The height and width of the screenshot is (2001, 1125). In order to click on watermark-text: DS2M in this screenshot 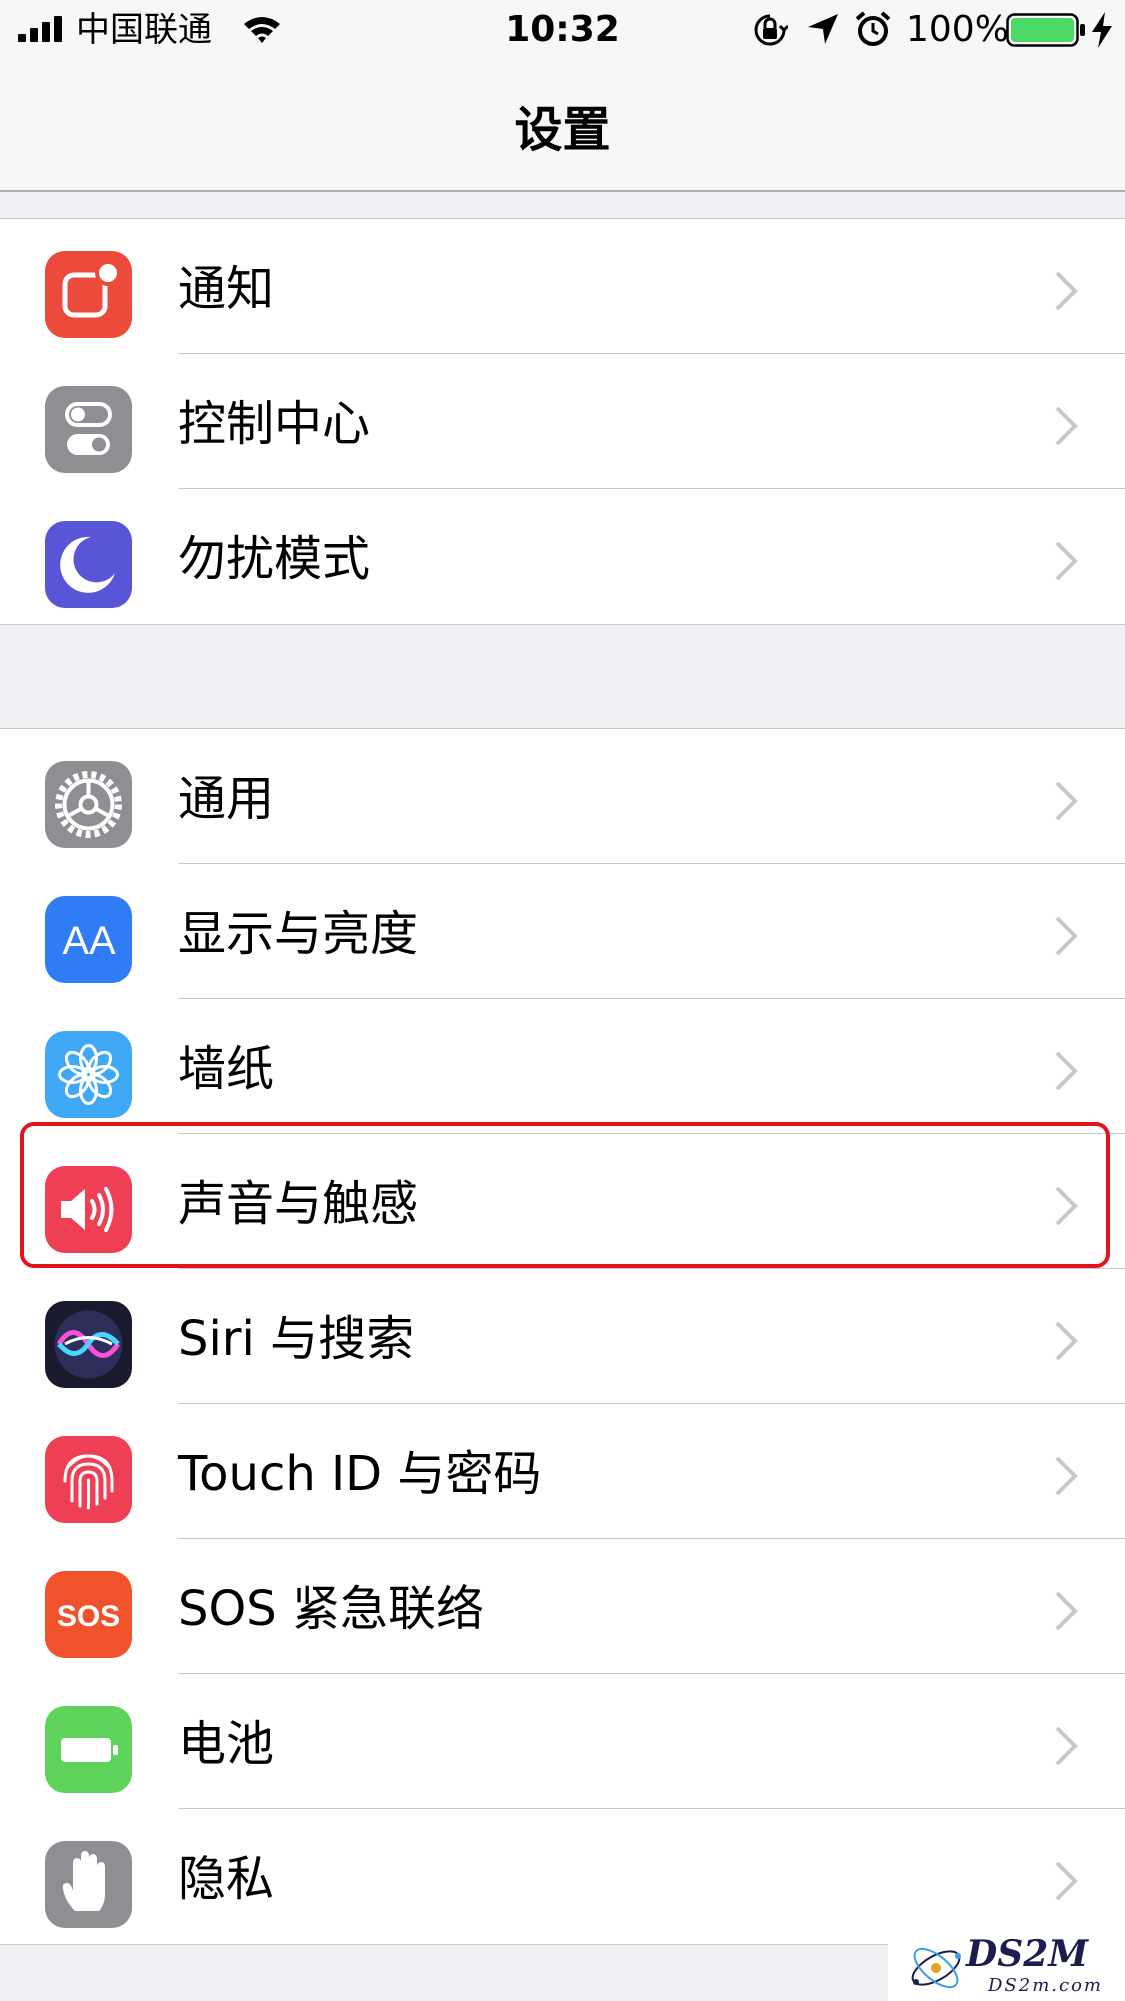, I will do `click(1027, 1954)`.